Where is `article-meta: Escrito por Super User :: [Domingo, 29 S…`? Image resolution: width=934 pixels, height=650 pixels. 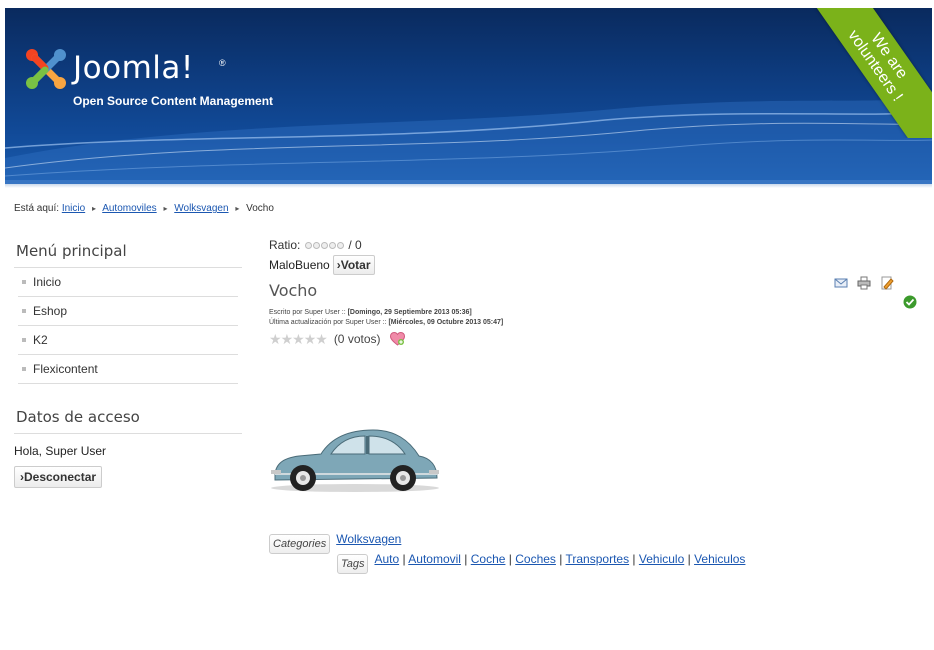 article-meta: Escrito por Super User :: [Domingo, 29 S… is located at coordinates (594, 318).